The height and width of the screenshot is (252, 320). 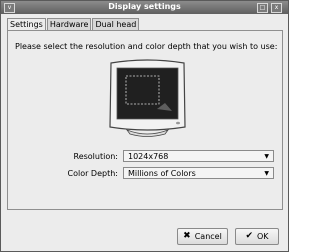 I want to click on maximize-icon: □, so click(x=262, y=7).